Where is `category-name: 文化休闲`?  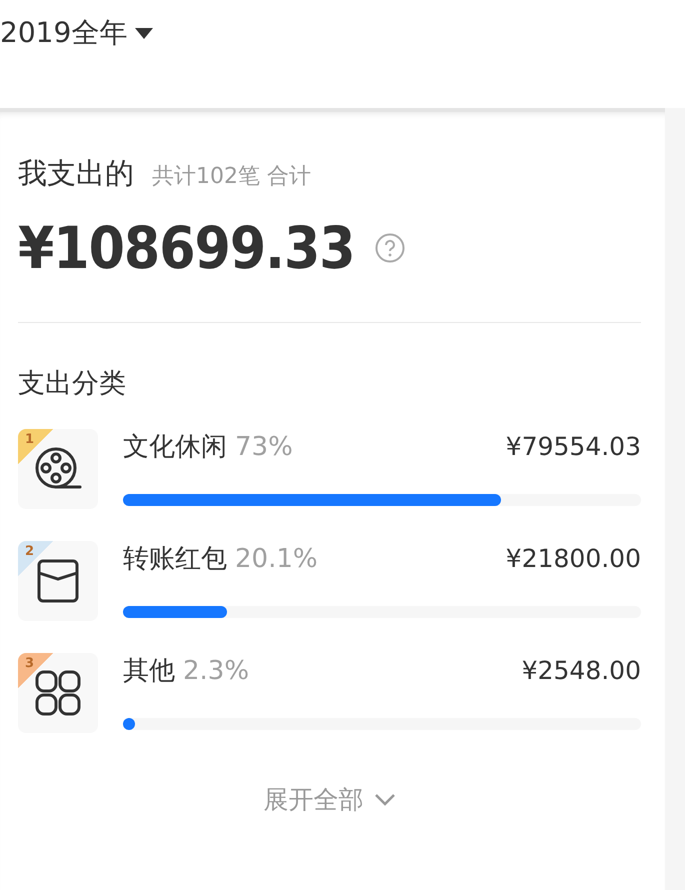
category-name: 文化休闲 is located at coordinates (175, 447).